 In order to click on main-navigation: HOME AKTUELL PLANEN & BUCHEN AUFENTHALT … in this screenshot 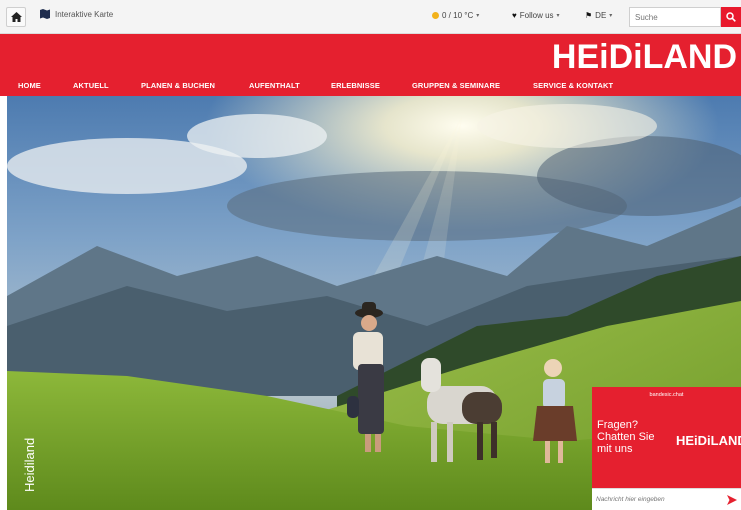, I will do `click(370, 88)`.